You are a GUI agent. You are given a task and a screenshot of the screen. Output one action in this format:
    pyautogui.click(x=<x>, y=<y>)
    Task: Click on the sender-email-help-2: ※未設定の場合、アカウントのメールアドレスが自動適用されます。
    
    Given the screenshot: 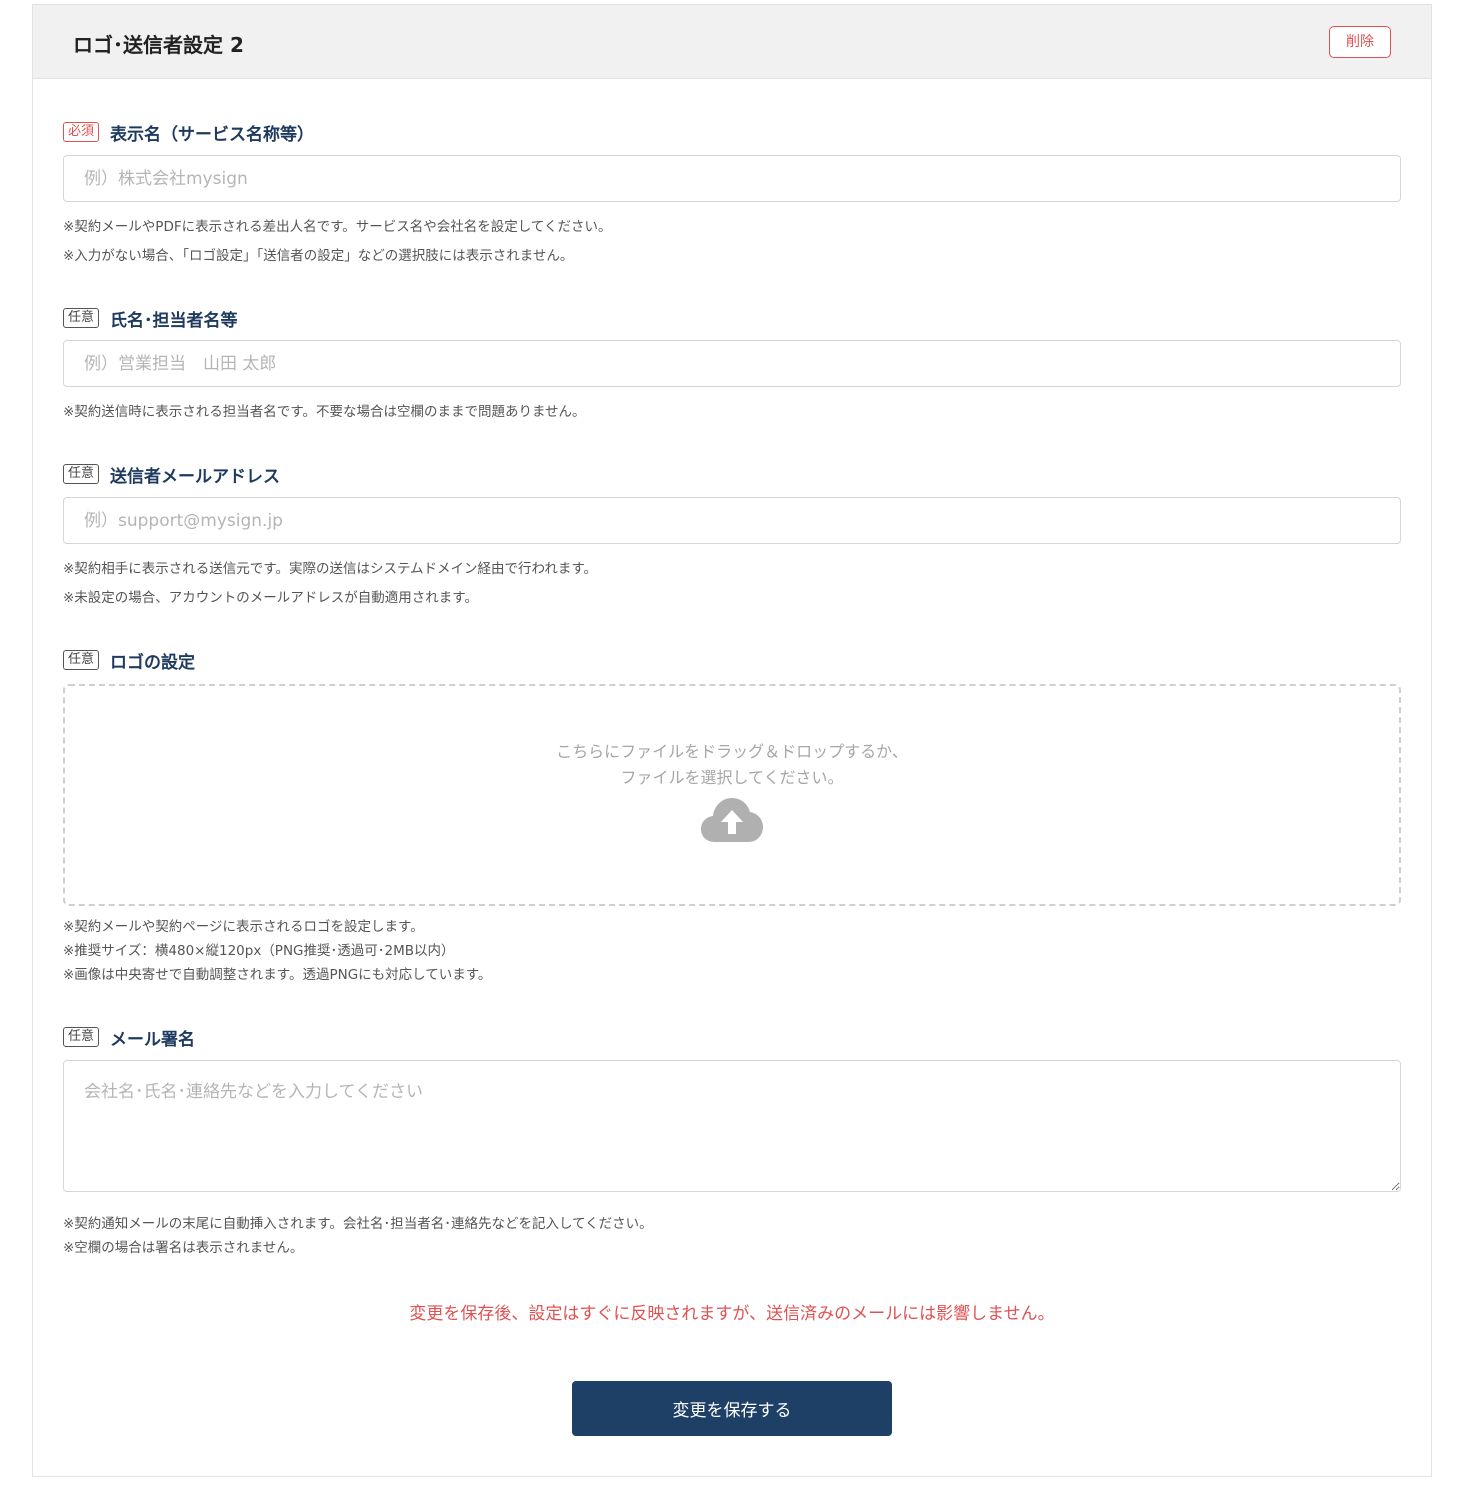 What is the action you would take?
    pyautogui.click(x=270, y=598)
    